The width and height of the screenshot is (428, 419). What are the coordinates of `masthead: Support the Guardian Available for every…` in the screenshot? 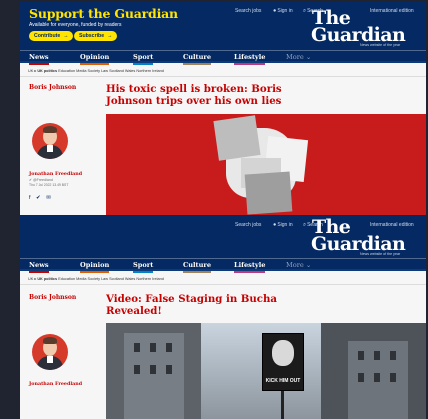 It's located at (223, 26).